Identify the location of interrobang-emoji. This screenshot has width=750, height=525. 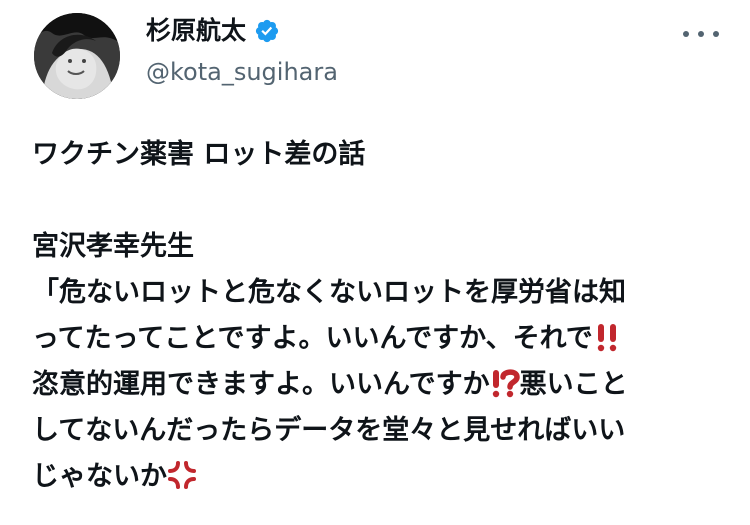
(505, 390).